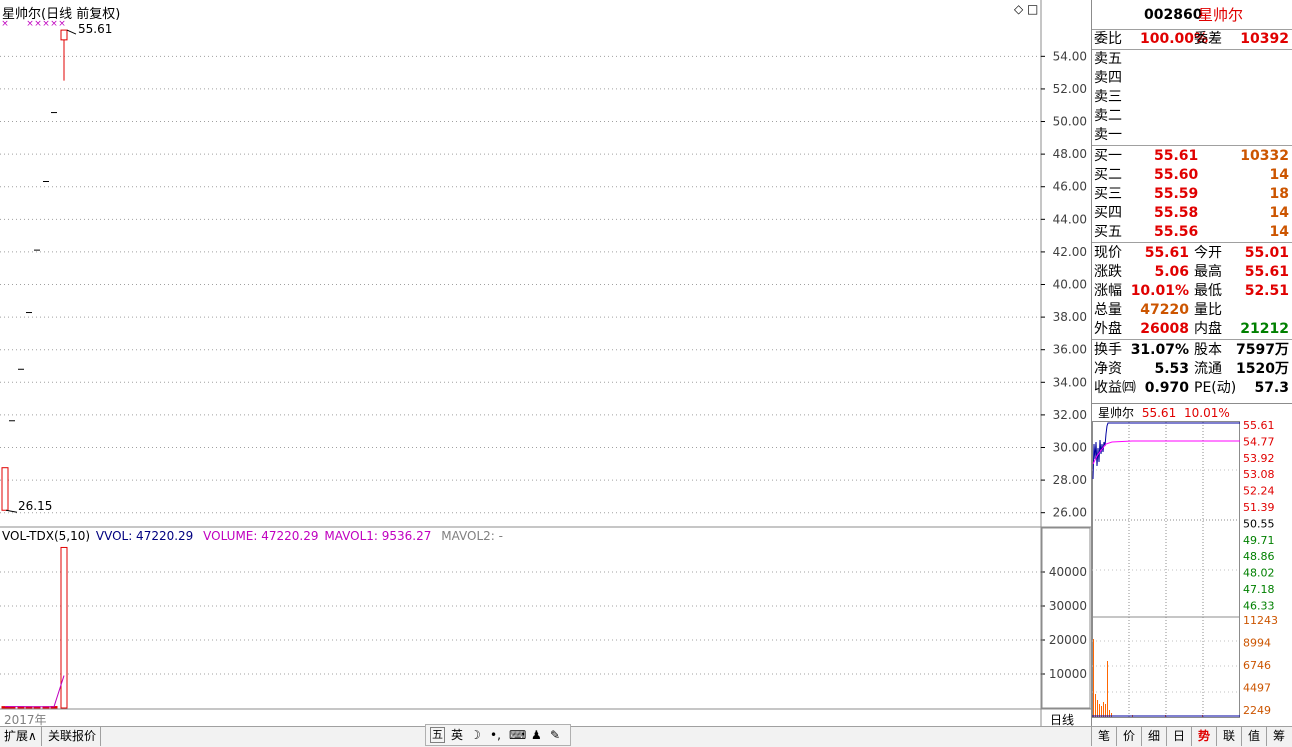 The image size is (1292, 747). I want to click on stat-label: 现价, so click(1108, 253).